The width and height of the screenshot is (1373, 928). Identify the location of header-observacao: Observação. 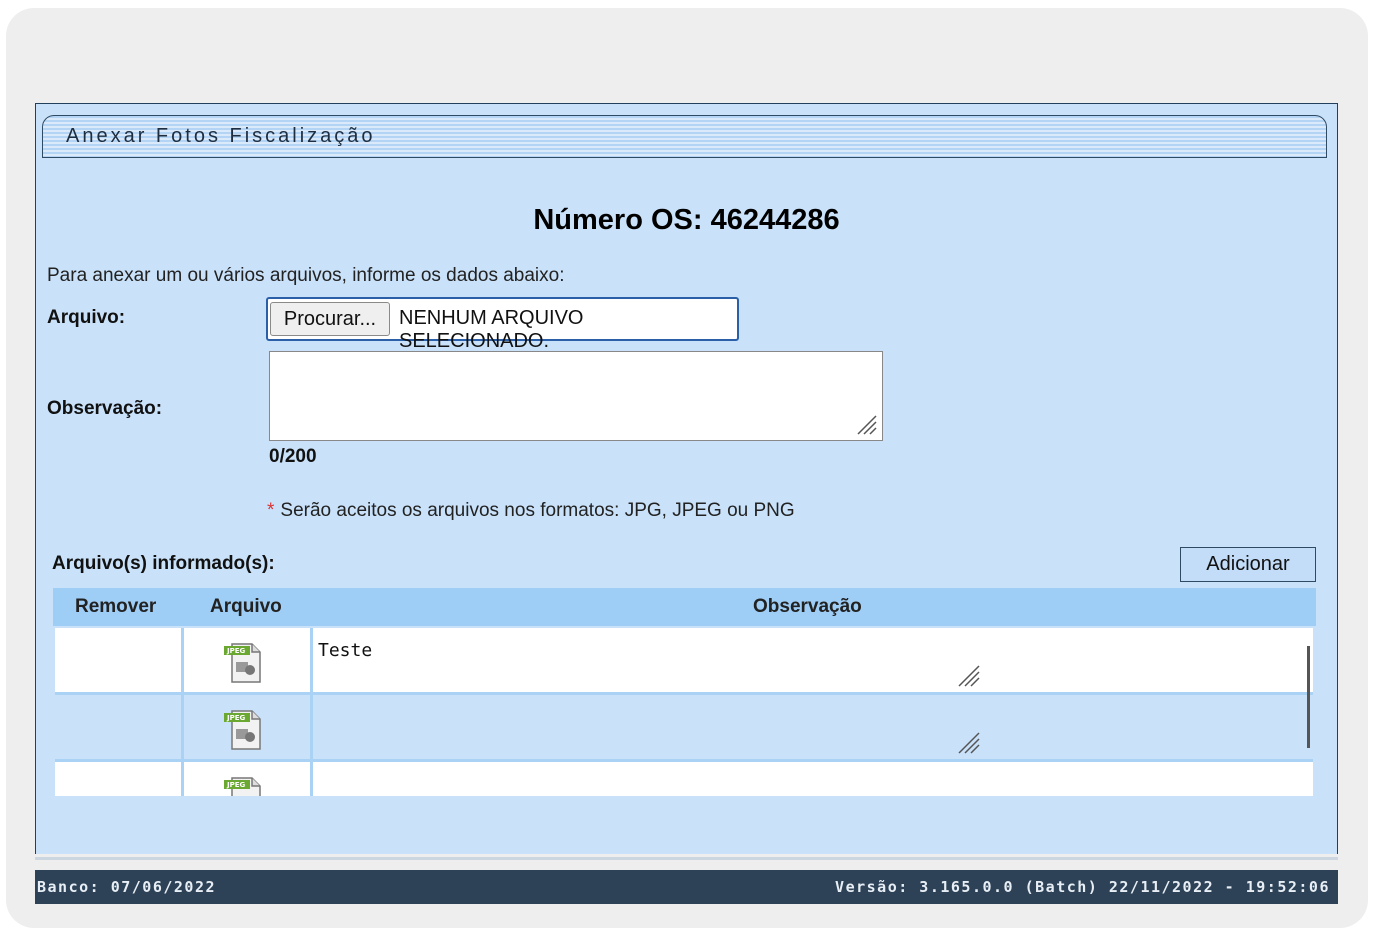
(807, 606).